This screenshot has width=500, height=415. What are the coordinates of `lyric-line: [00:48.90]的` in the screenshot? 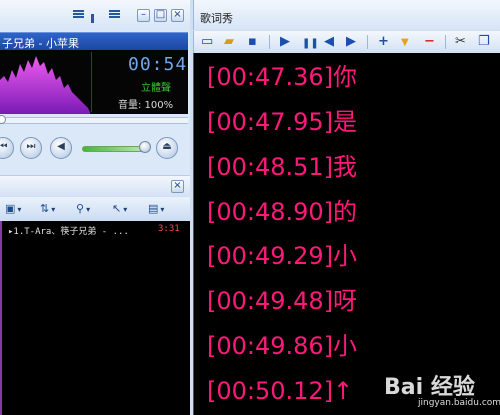 It's located at (282, 212).